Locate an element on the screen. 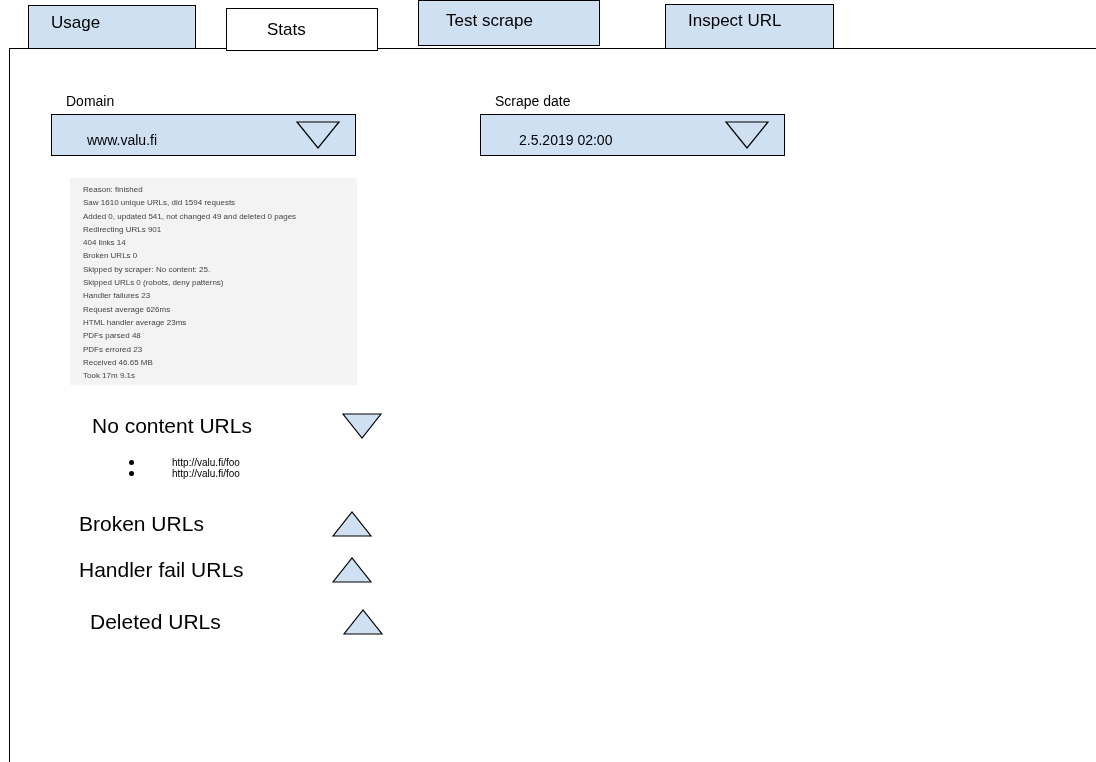 The height and width of the screenshot is (762, 1096). stats-line: Skipped URLs 0 (robots, deny patterns) is located at coordinates (154, 283).